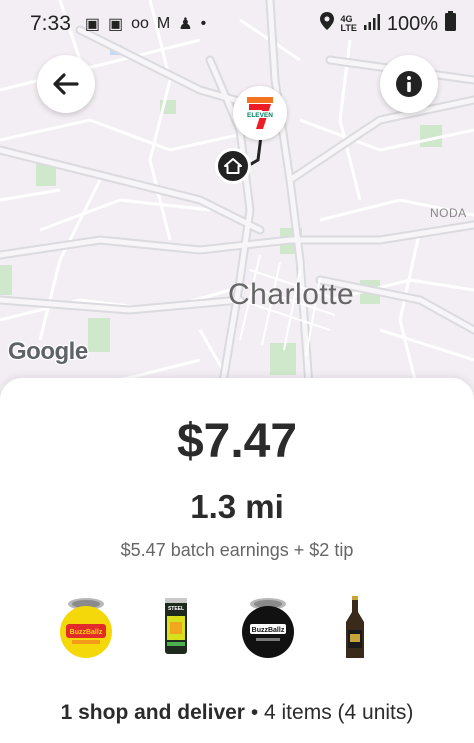 This screenshot has height=743, width=474. What do you see at coordinates (371, 24) in the screenshot?
I see `signal-icon` at bounding box center [371, 24].